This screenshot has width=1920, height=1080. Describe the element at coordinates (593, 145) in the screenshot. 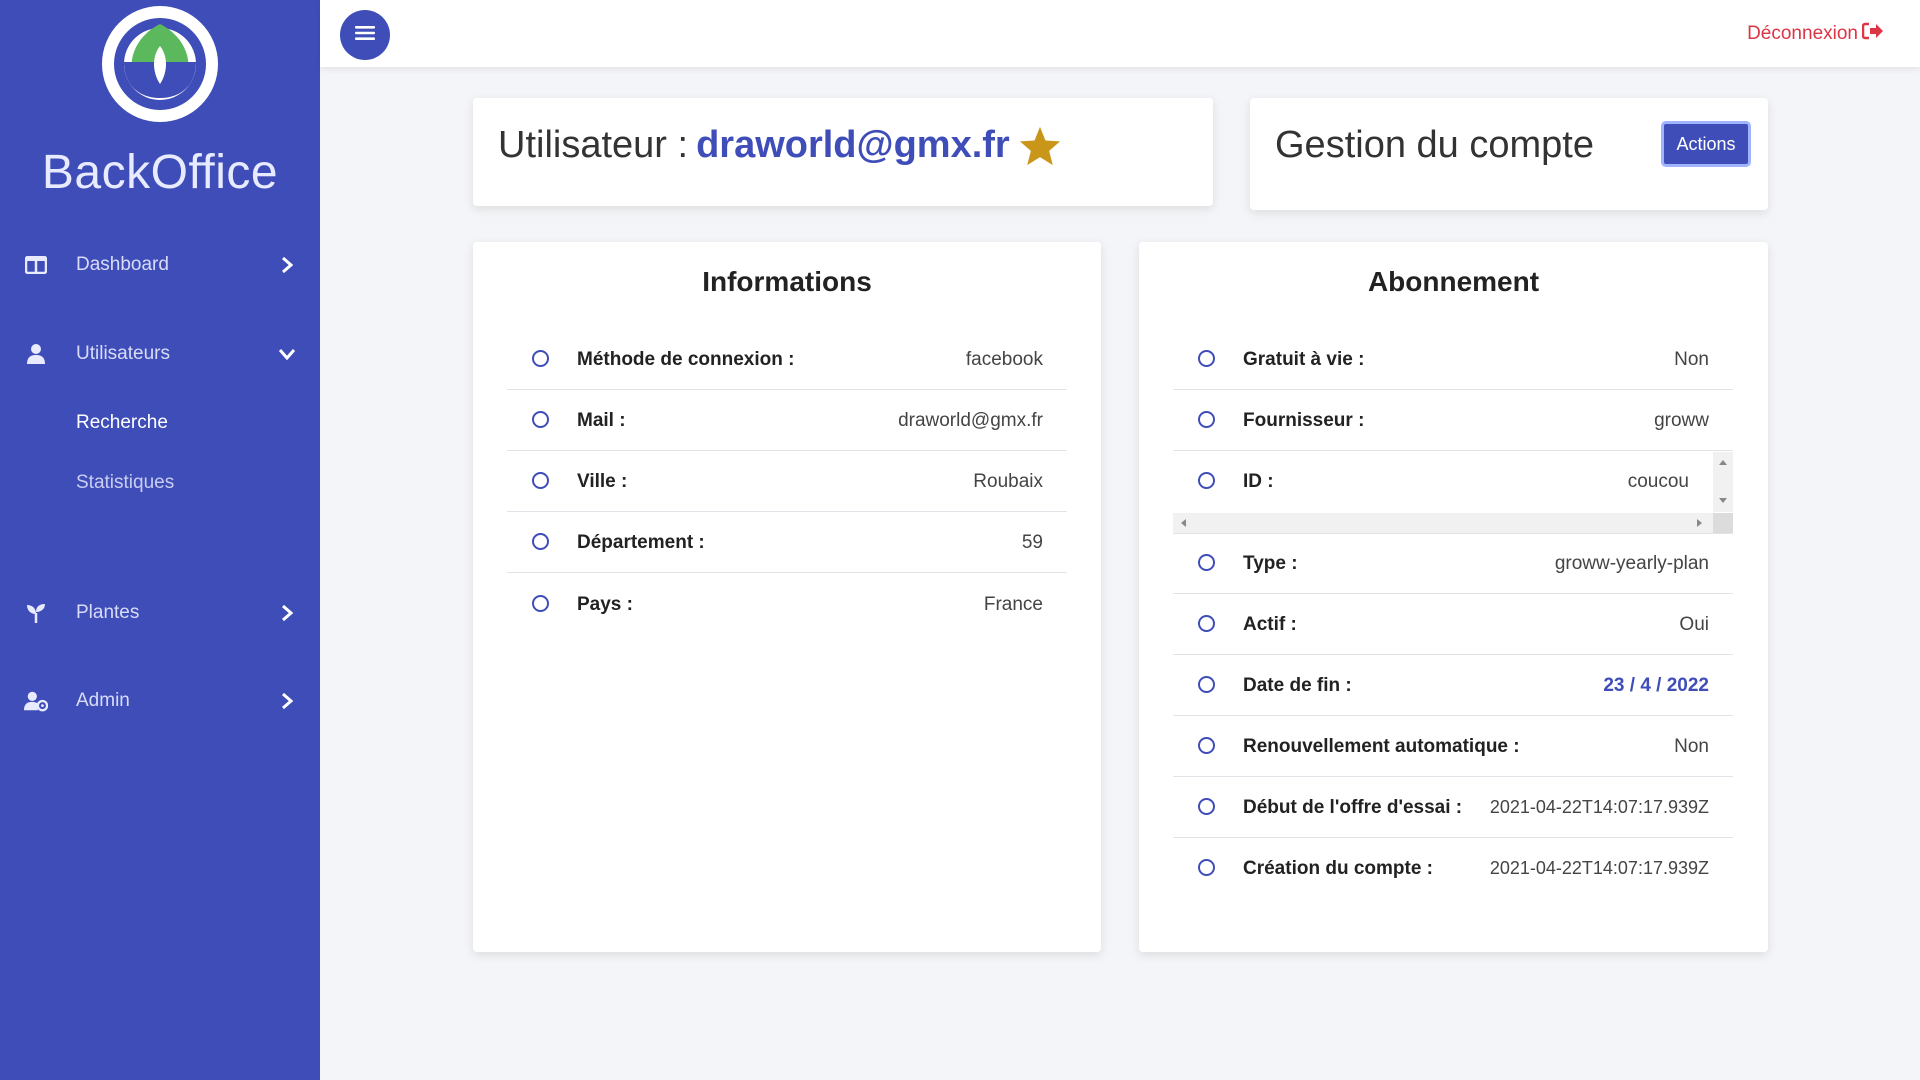

I see `user-prefix: Utilisateur :` at that location.